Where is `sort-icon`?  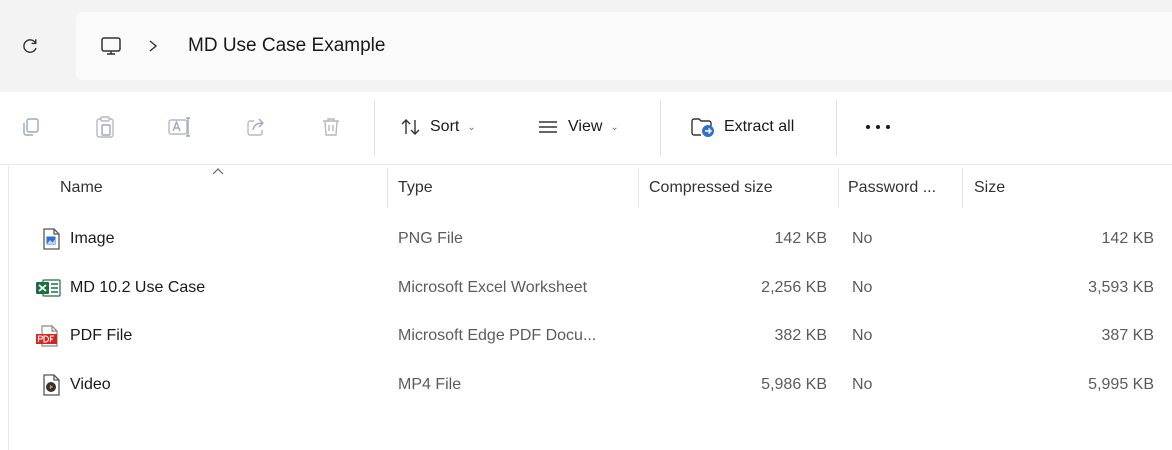
sort-icon is located at coordinates (410, 127).